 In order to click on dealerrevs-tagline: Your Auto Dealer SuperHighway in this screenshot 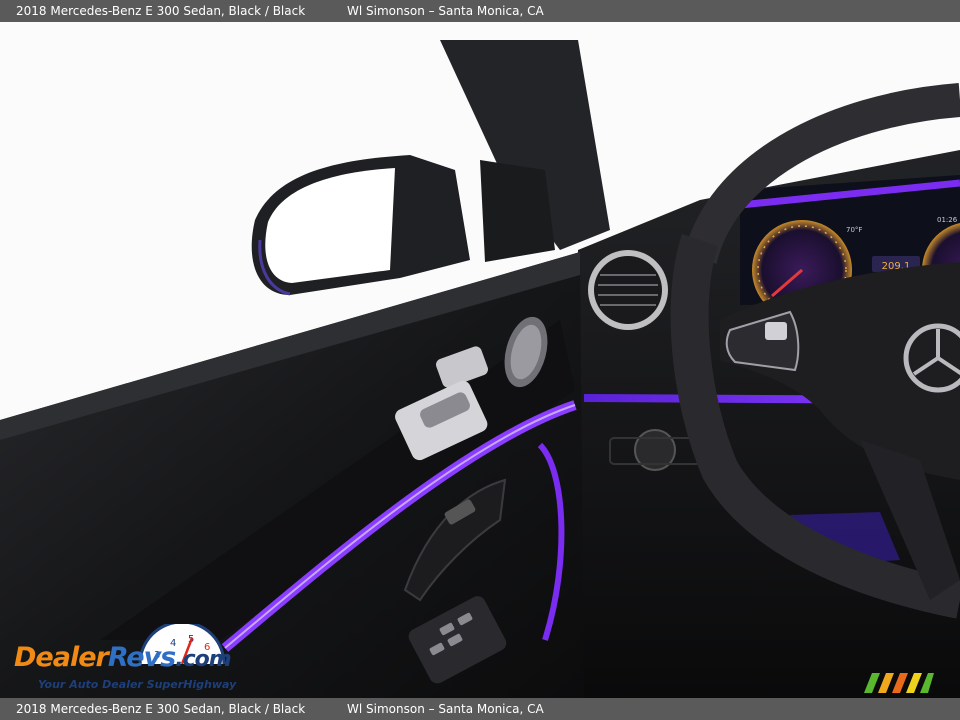, I will do `click(137, 684)`.